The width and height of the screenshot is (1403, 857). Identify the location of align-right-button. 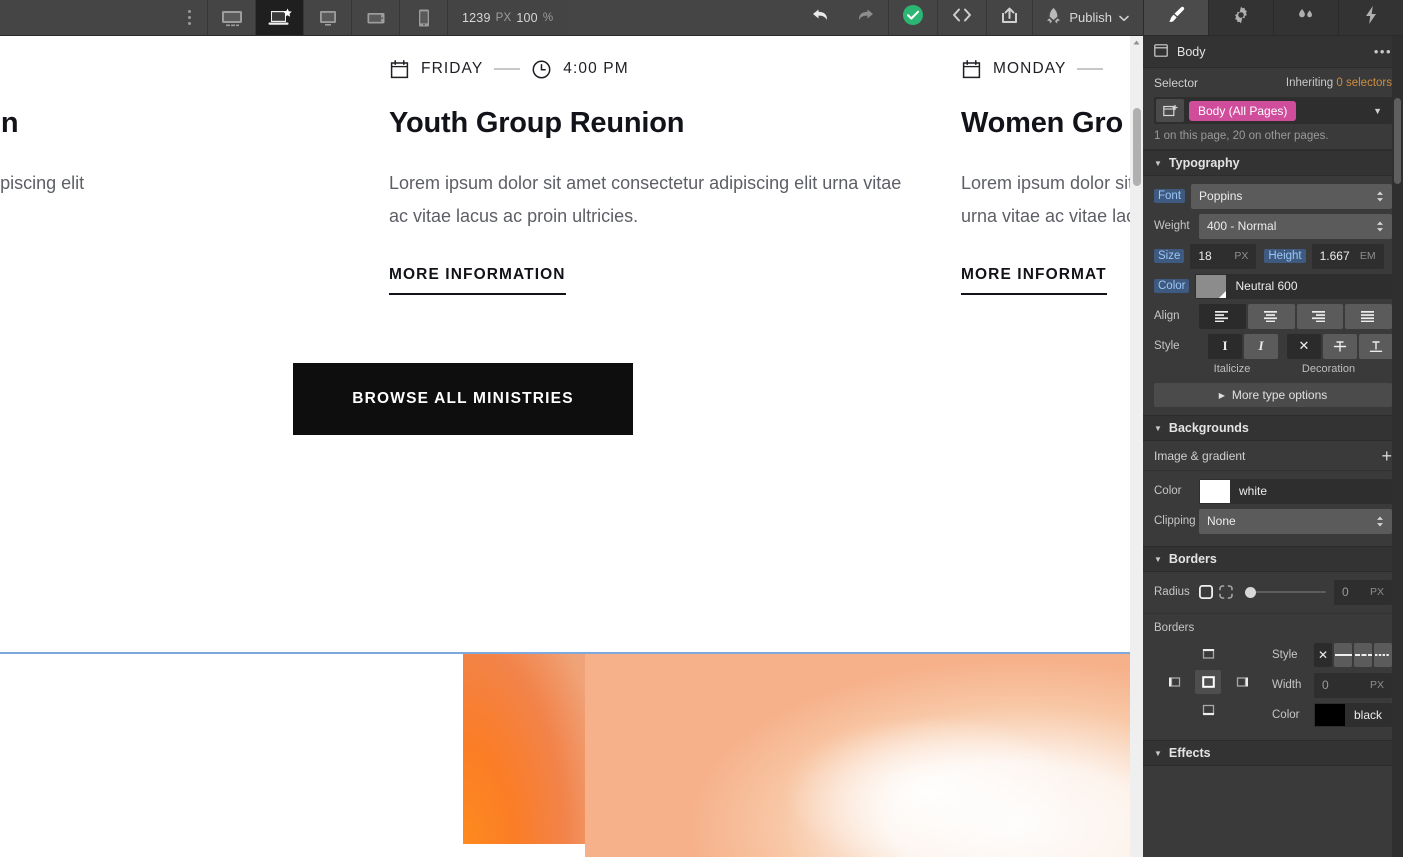
(1320, 316).